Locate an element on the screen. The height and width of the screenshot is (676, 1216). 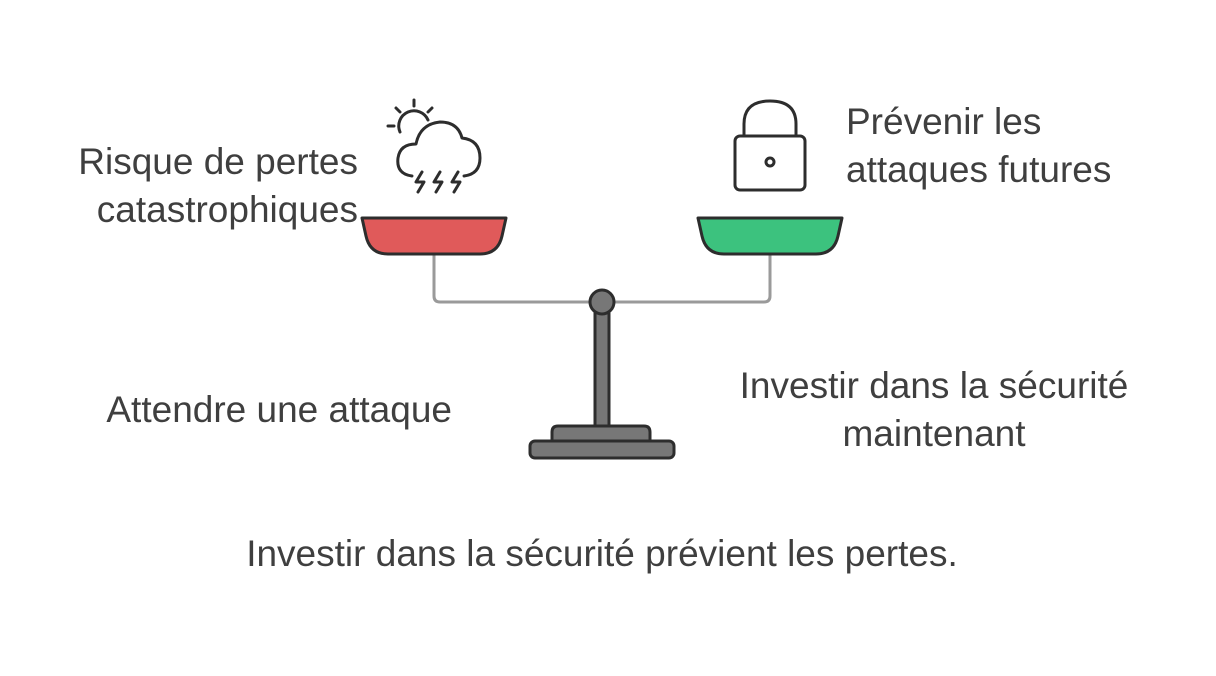
left-pan is located at coordinates (434, 236).